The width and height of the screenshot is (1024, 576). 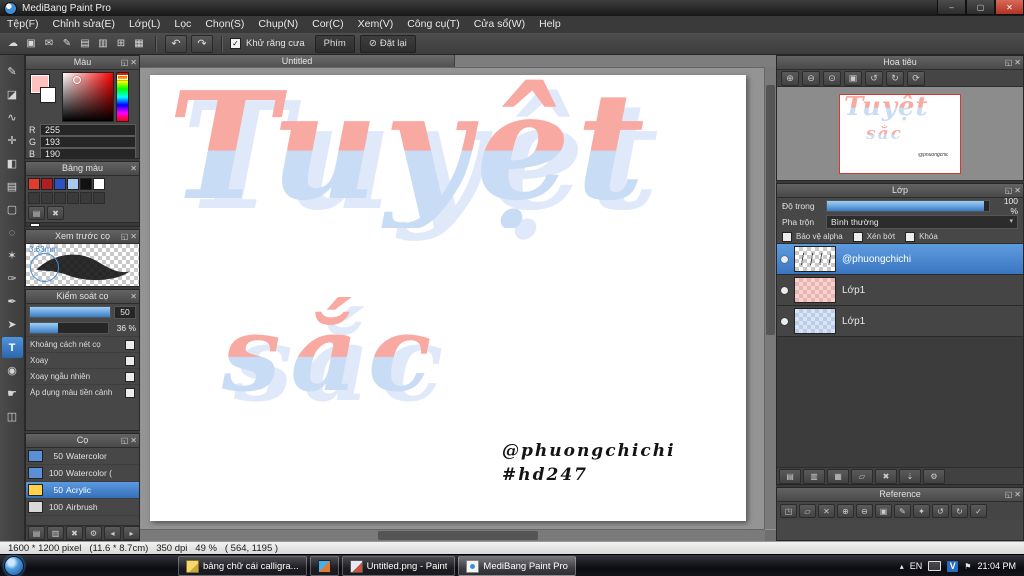 I want to click on select-pen-tool: ✑, so click(x=12, y=278).